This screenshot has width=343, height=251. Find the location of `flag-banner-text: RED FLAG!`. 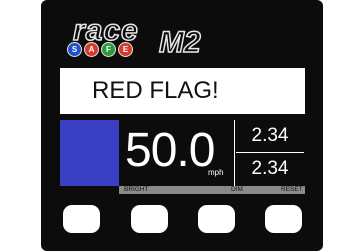

flag-banner-text: RED FLAG! is located at coordinates (155, 90).